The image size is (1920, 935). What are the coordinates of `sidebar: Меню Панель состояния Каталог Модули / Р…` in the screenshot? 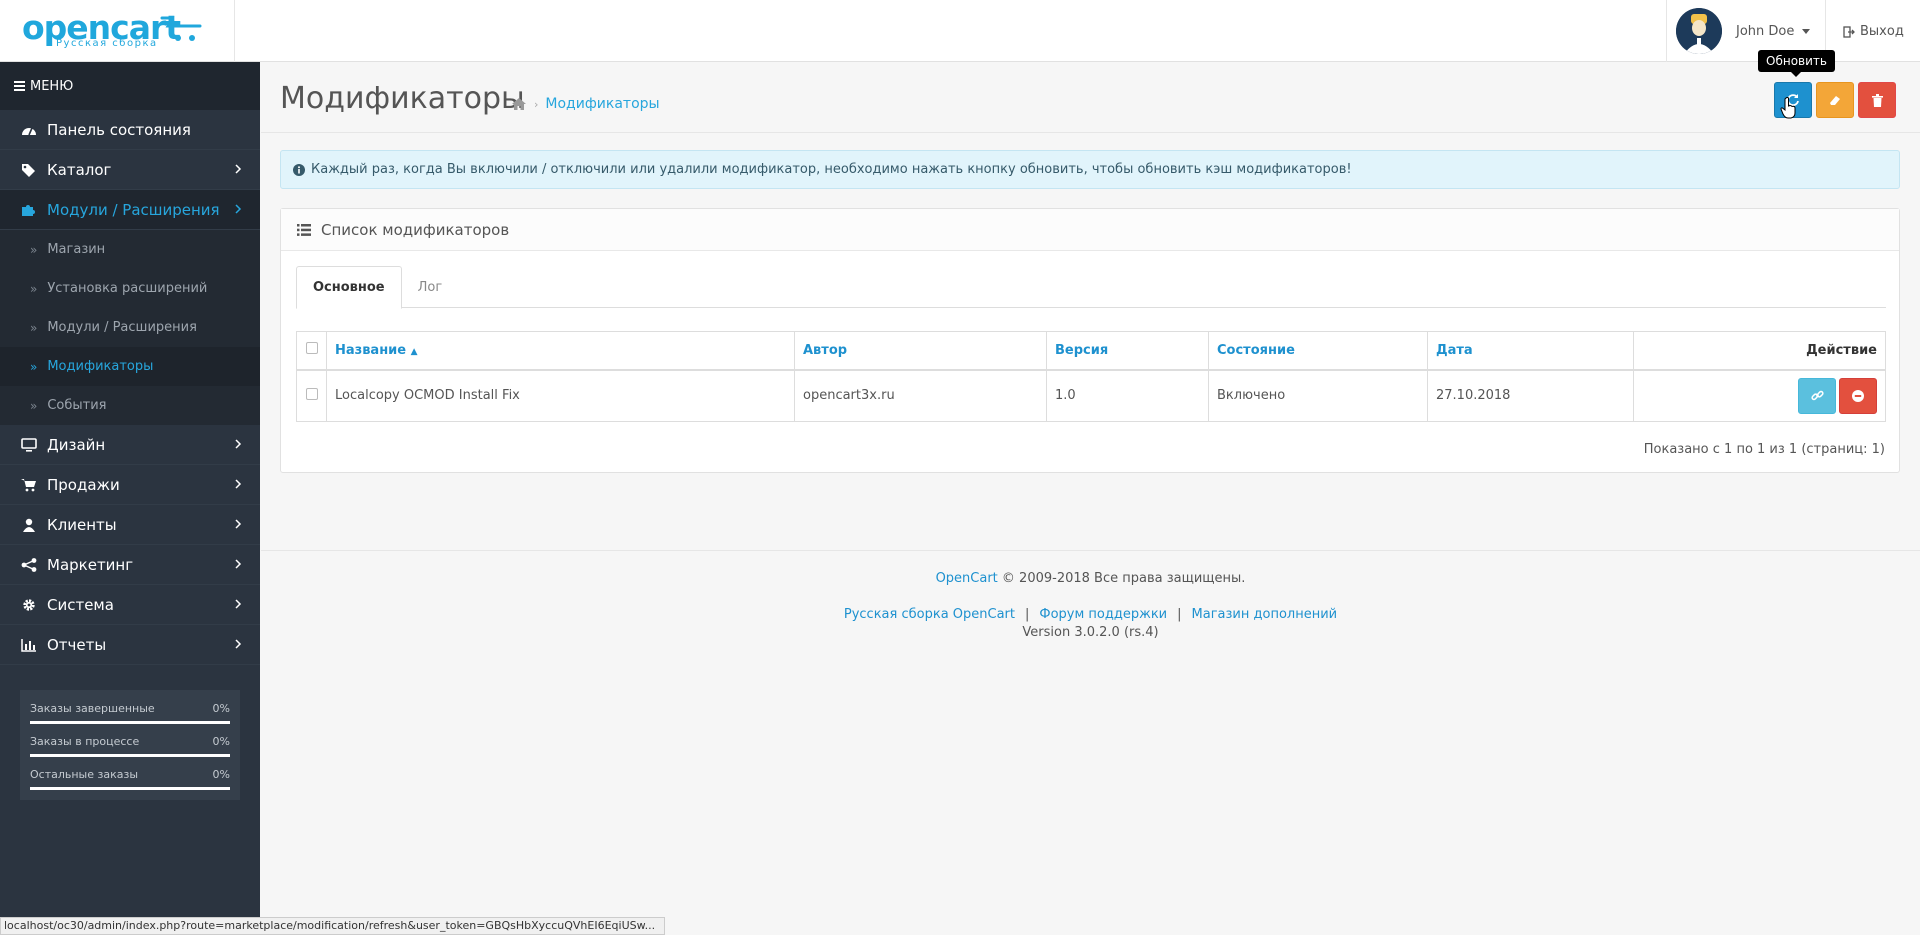 It's located at (130, 498).